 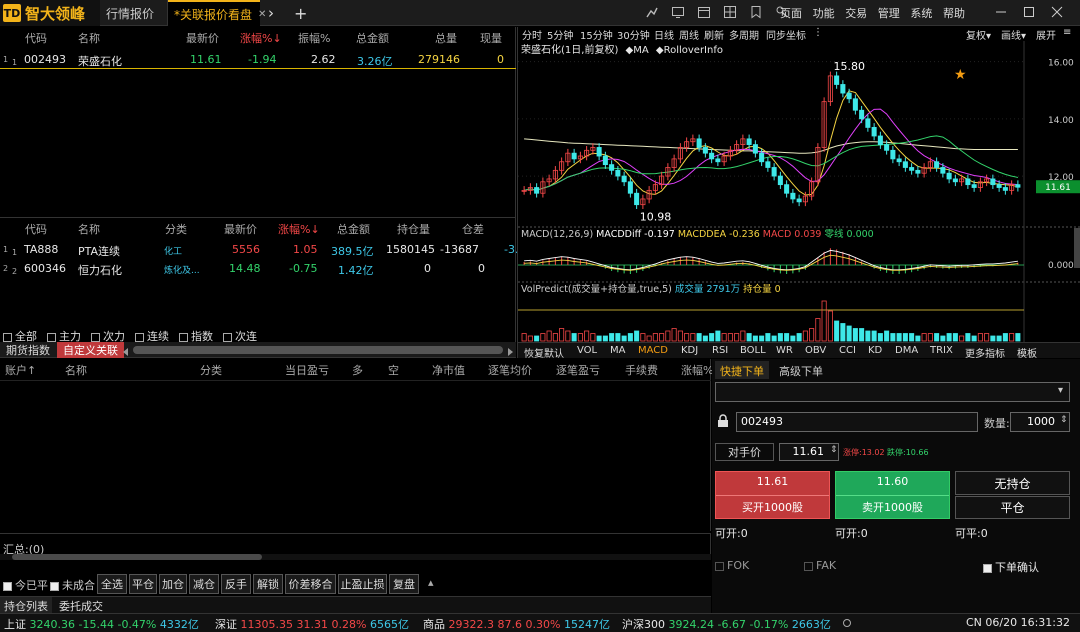 I want to click on period-timeshare: 分时, so click(x=532, y=34).